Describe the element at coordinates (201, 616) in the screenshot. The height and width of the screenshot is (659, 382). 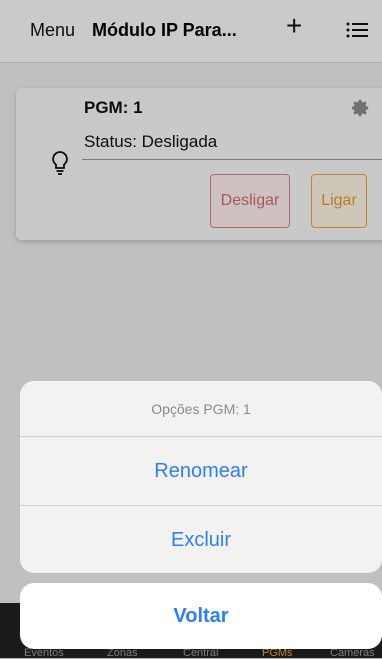
I see `back-button: Voltar` at that location.